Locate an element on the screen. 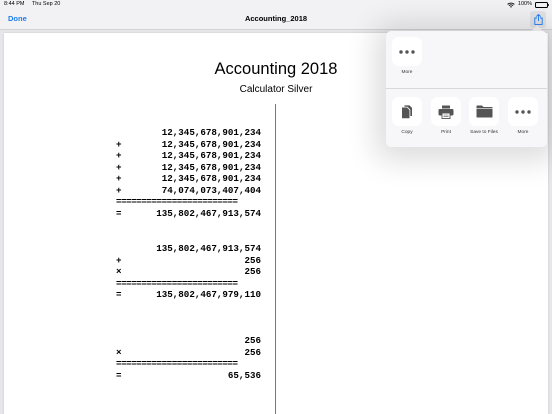 This screenshot has height=414, width=552. nav-bar: Done Accounting_2018 is located at coordinates (276, 19).